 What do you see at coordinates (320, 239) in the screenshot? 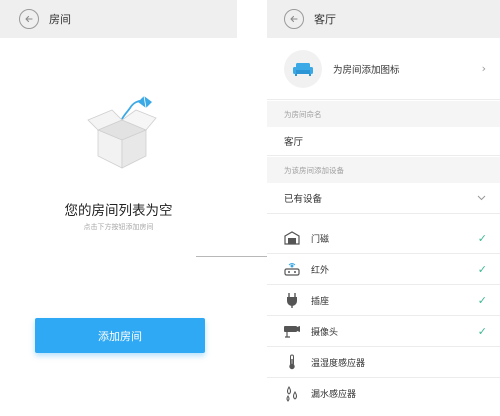
I see `device-label: 门磁` at bounding box center [320, 239].